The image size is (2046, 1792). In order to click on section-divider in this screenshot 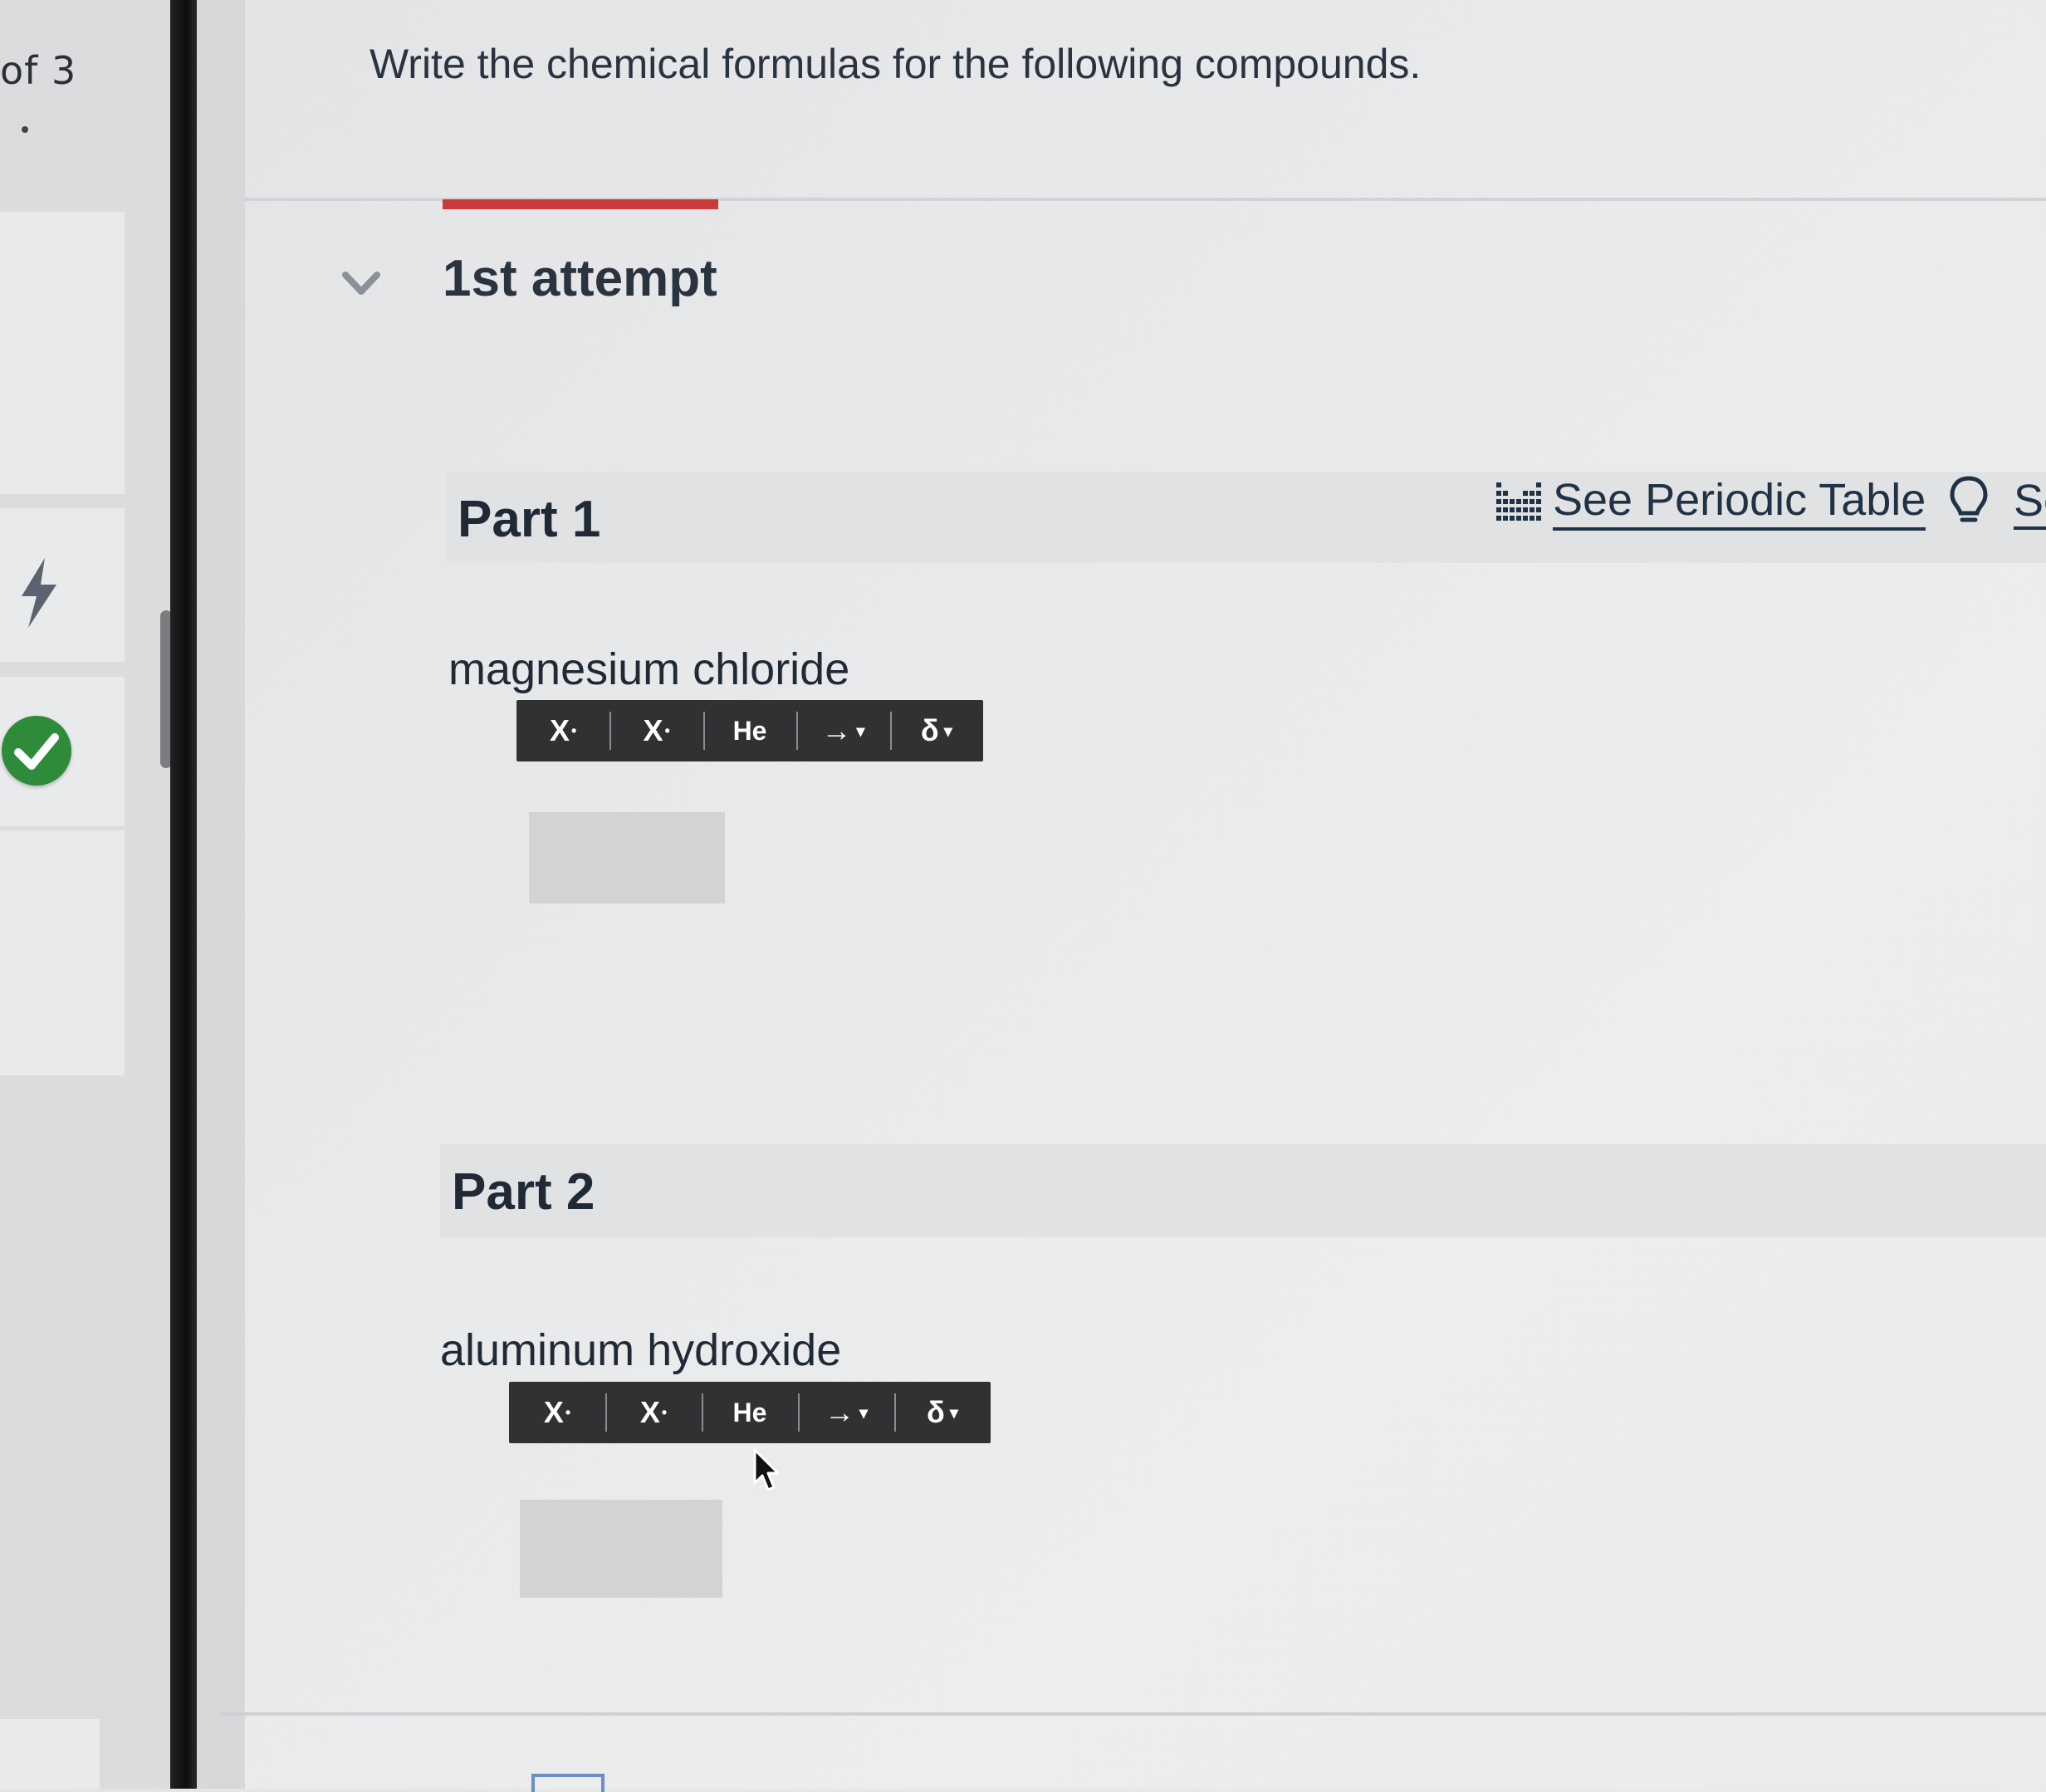, I will do `click(1133, 1714)`.